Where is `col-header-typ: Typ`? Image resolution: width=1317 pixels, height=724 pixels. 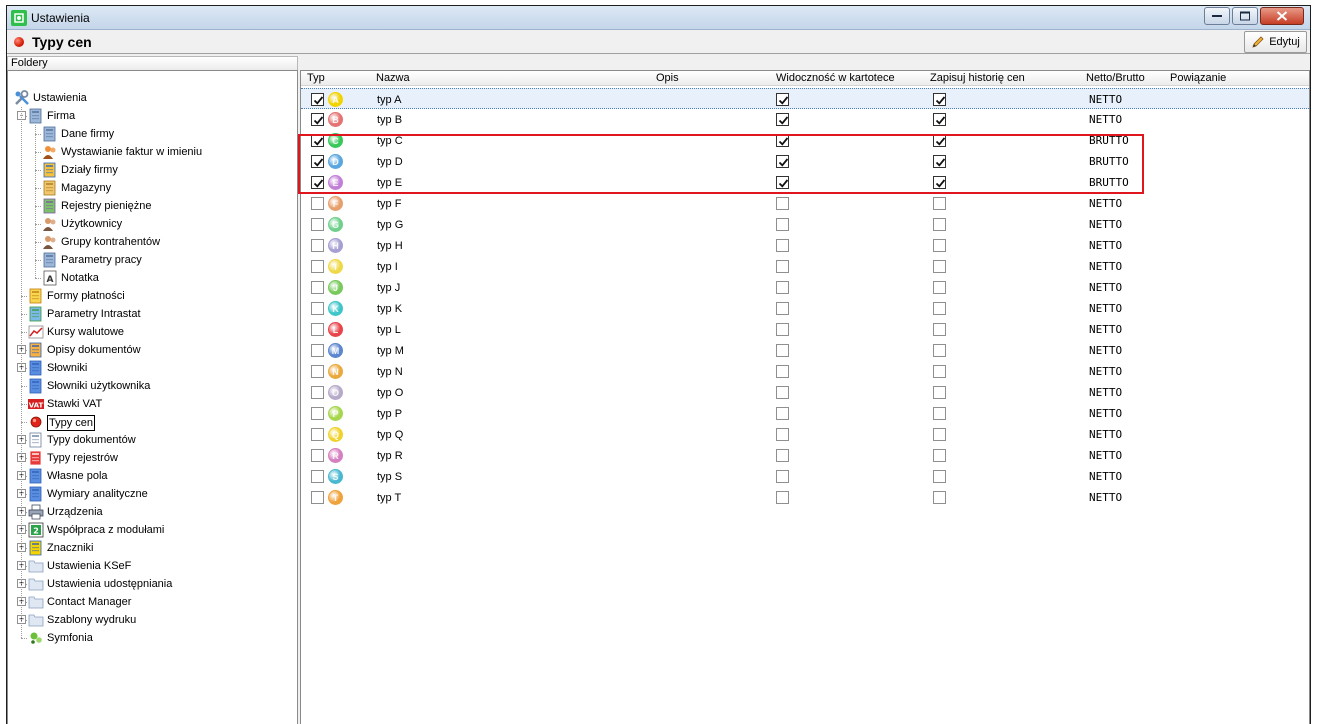 col-header-typ: Typ is located at coordinates (316, 78).